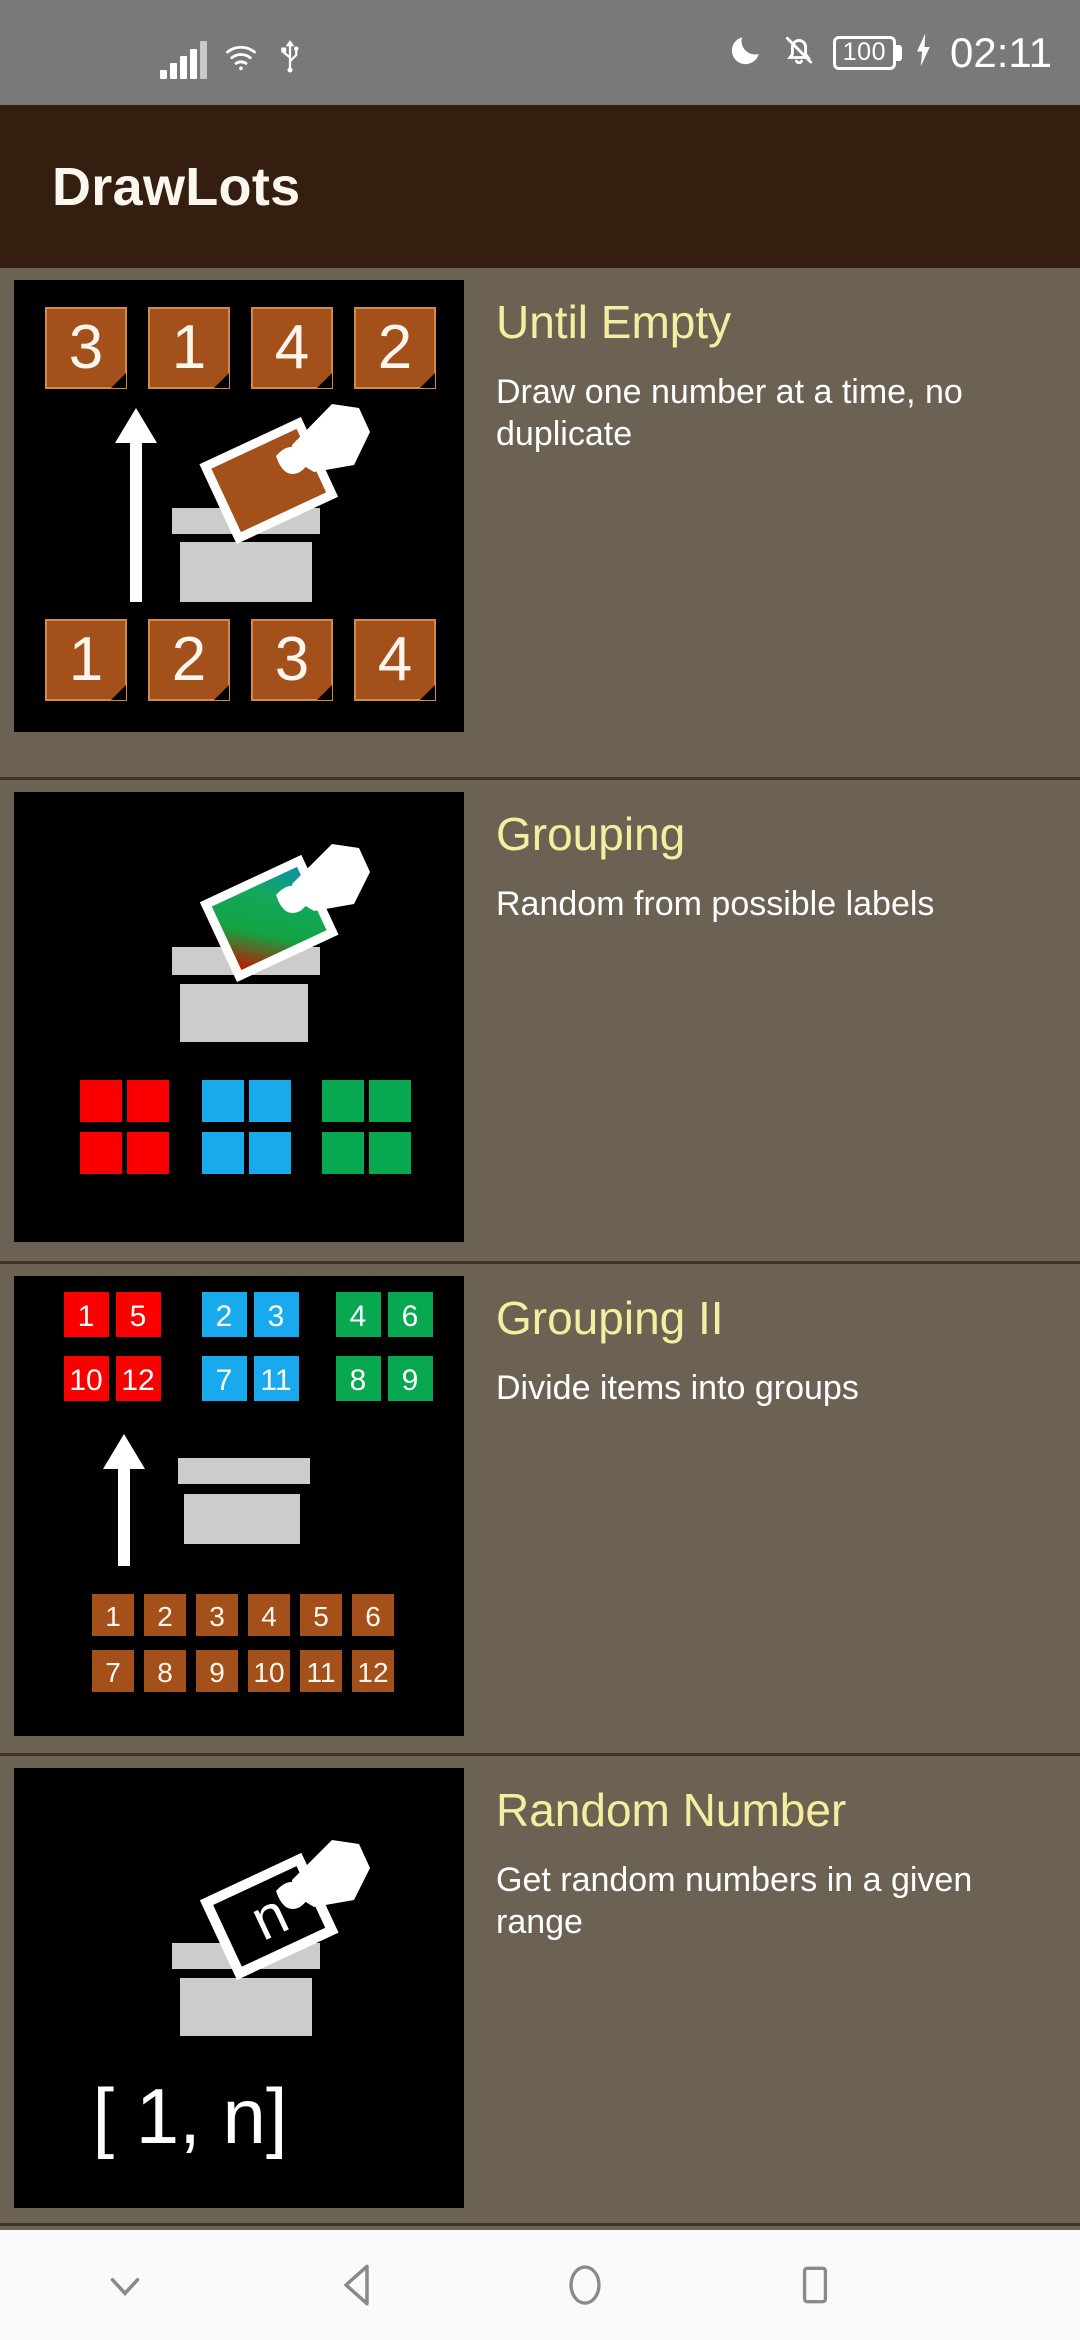 The image size is (1080, 2340). What do you see at coordinates (671, 1810) in the screenshot?
I see `list-item-title: Random Number` at bounding box center [671, 1810].